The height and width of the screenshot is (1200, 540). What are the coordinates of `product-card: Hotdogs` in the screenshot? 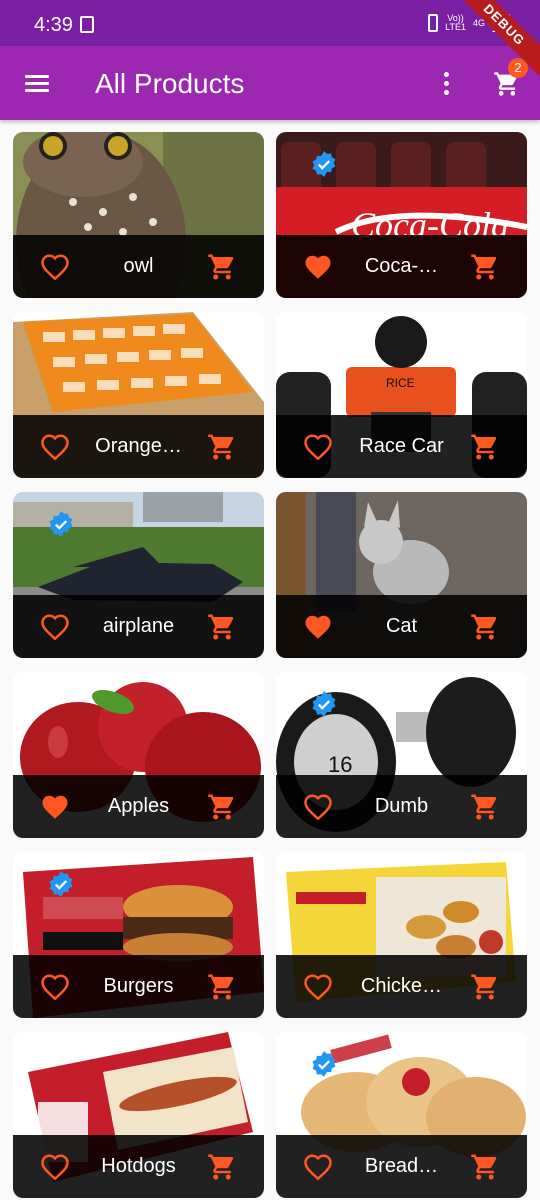 It's located at (138, 1115).